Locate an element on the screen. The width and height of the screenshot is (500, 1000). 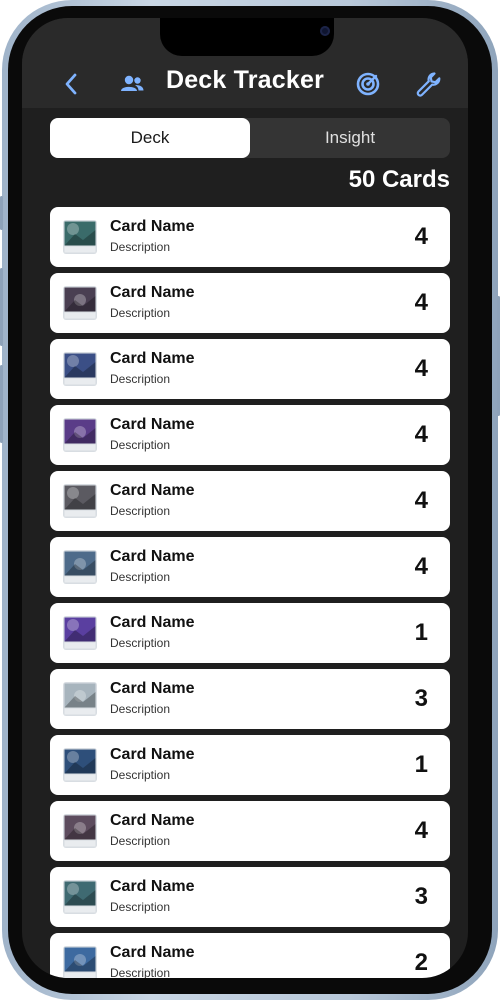
page-title: Deck Tracker is located at coordinates (245, 80).